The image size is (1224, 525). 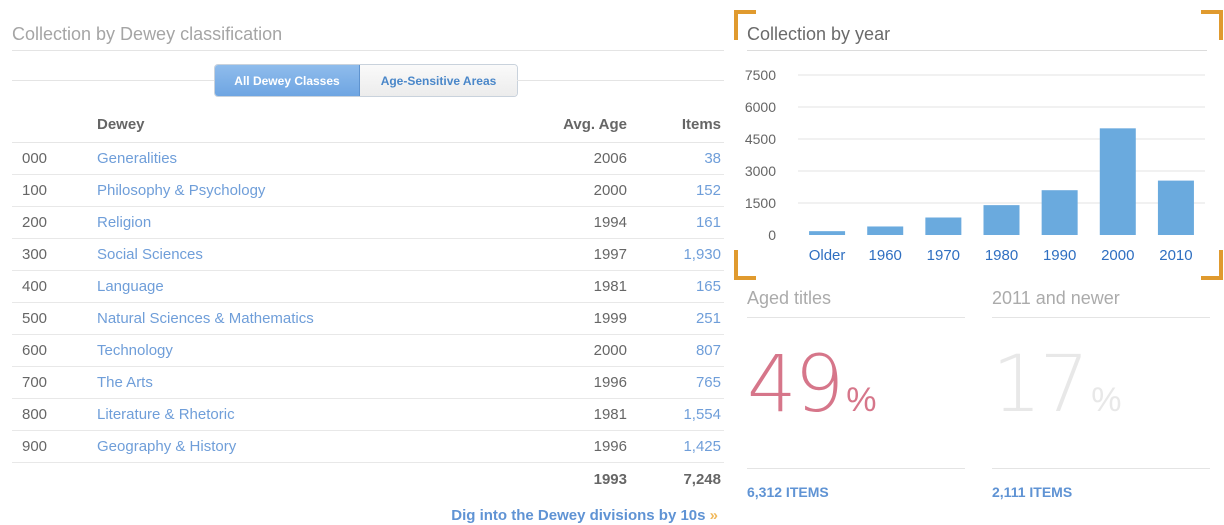 I want to click on x-tick-label: 1970, so click(x=943, y=255).